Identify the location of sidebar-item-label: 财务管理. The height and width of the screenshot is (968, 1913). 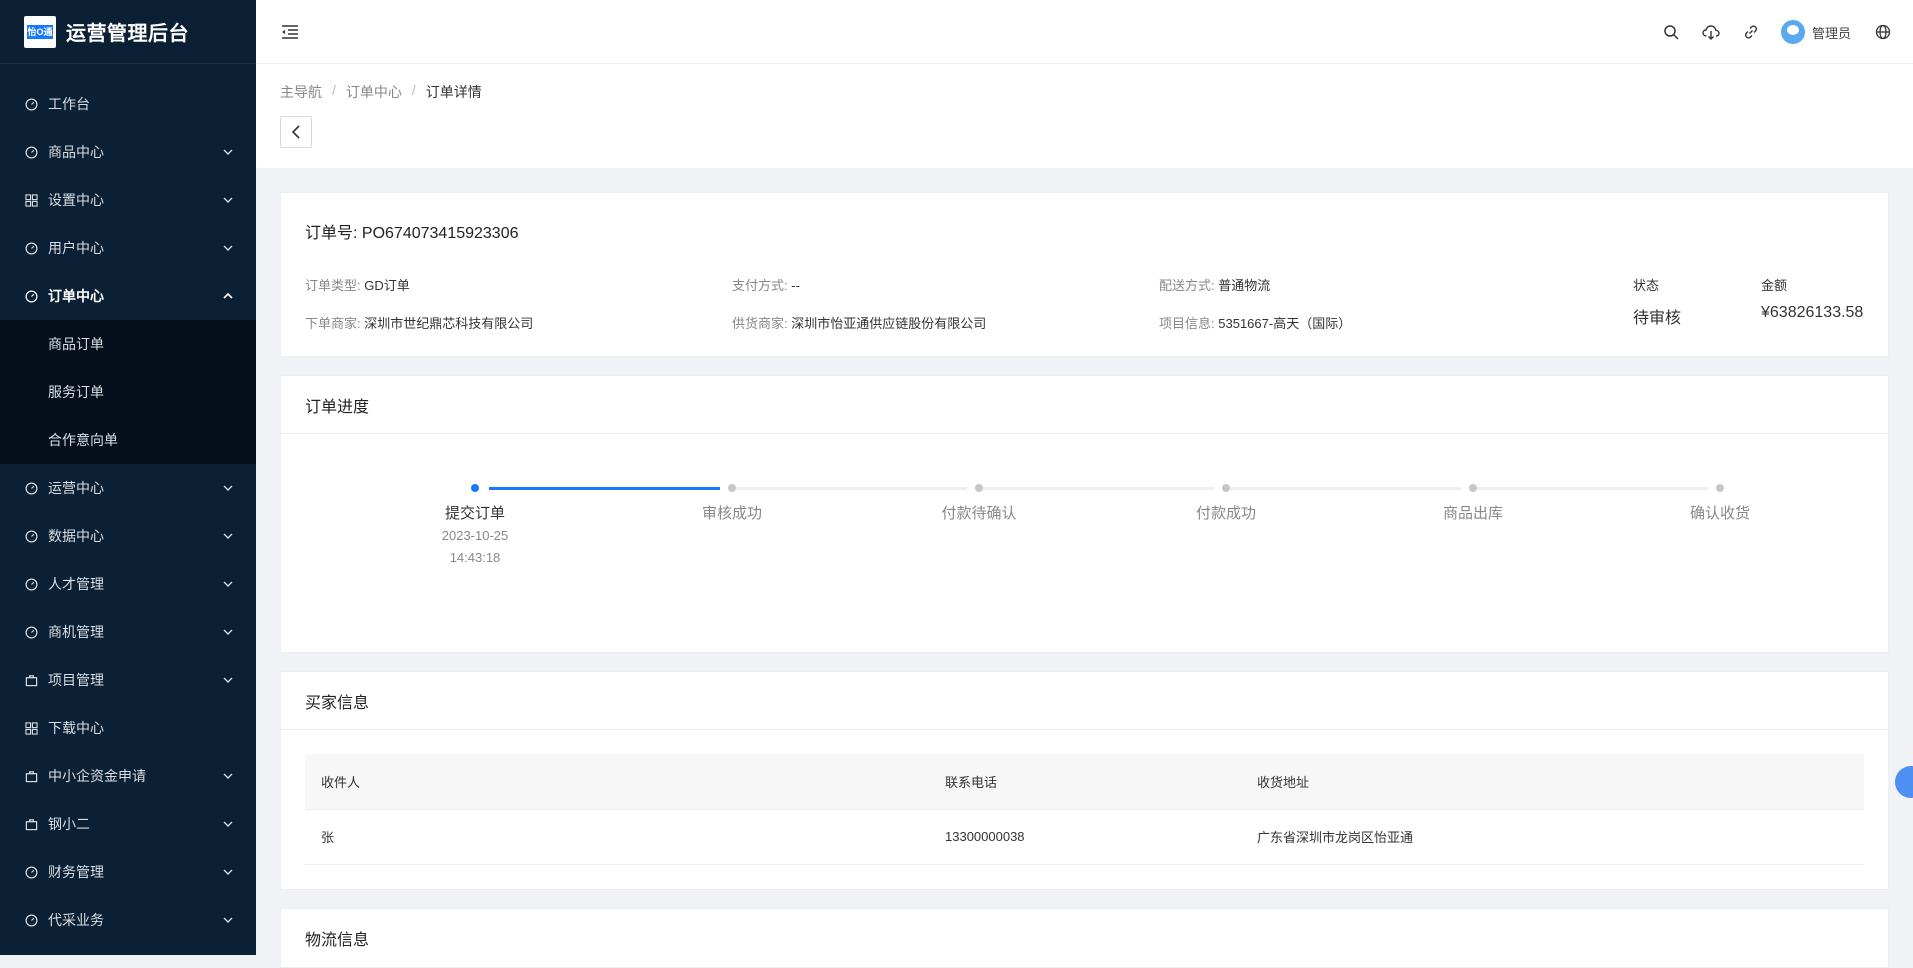
(76, 872).